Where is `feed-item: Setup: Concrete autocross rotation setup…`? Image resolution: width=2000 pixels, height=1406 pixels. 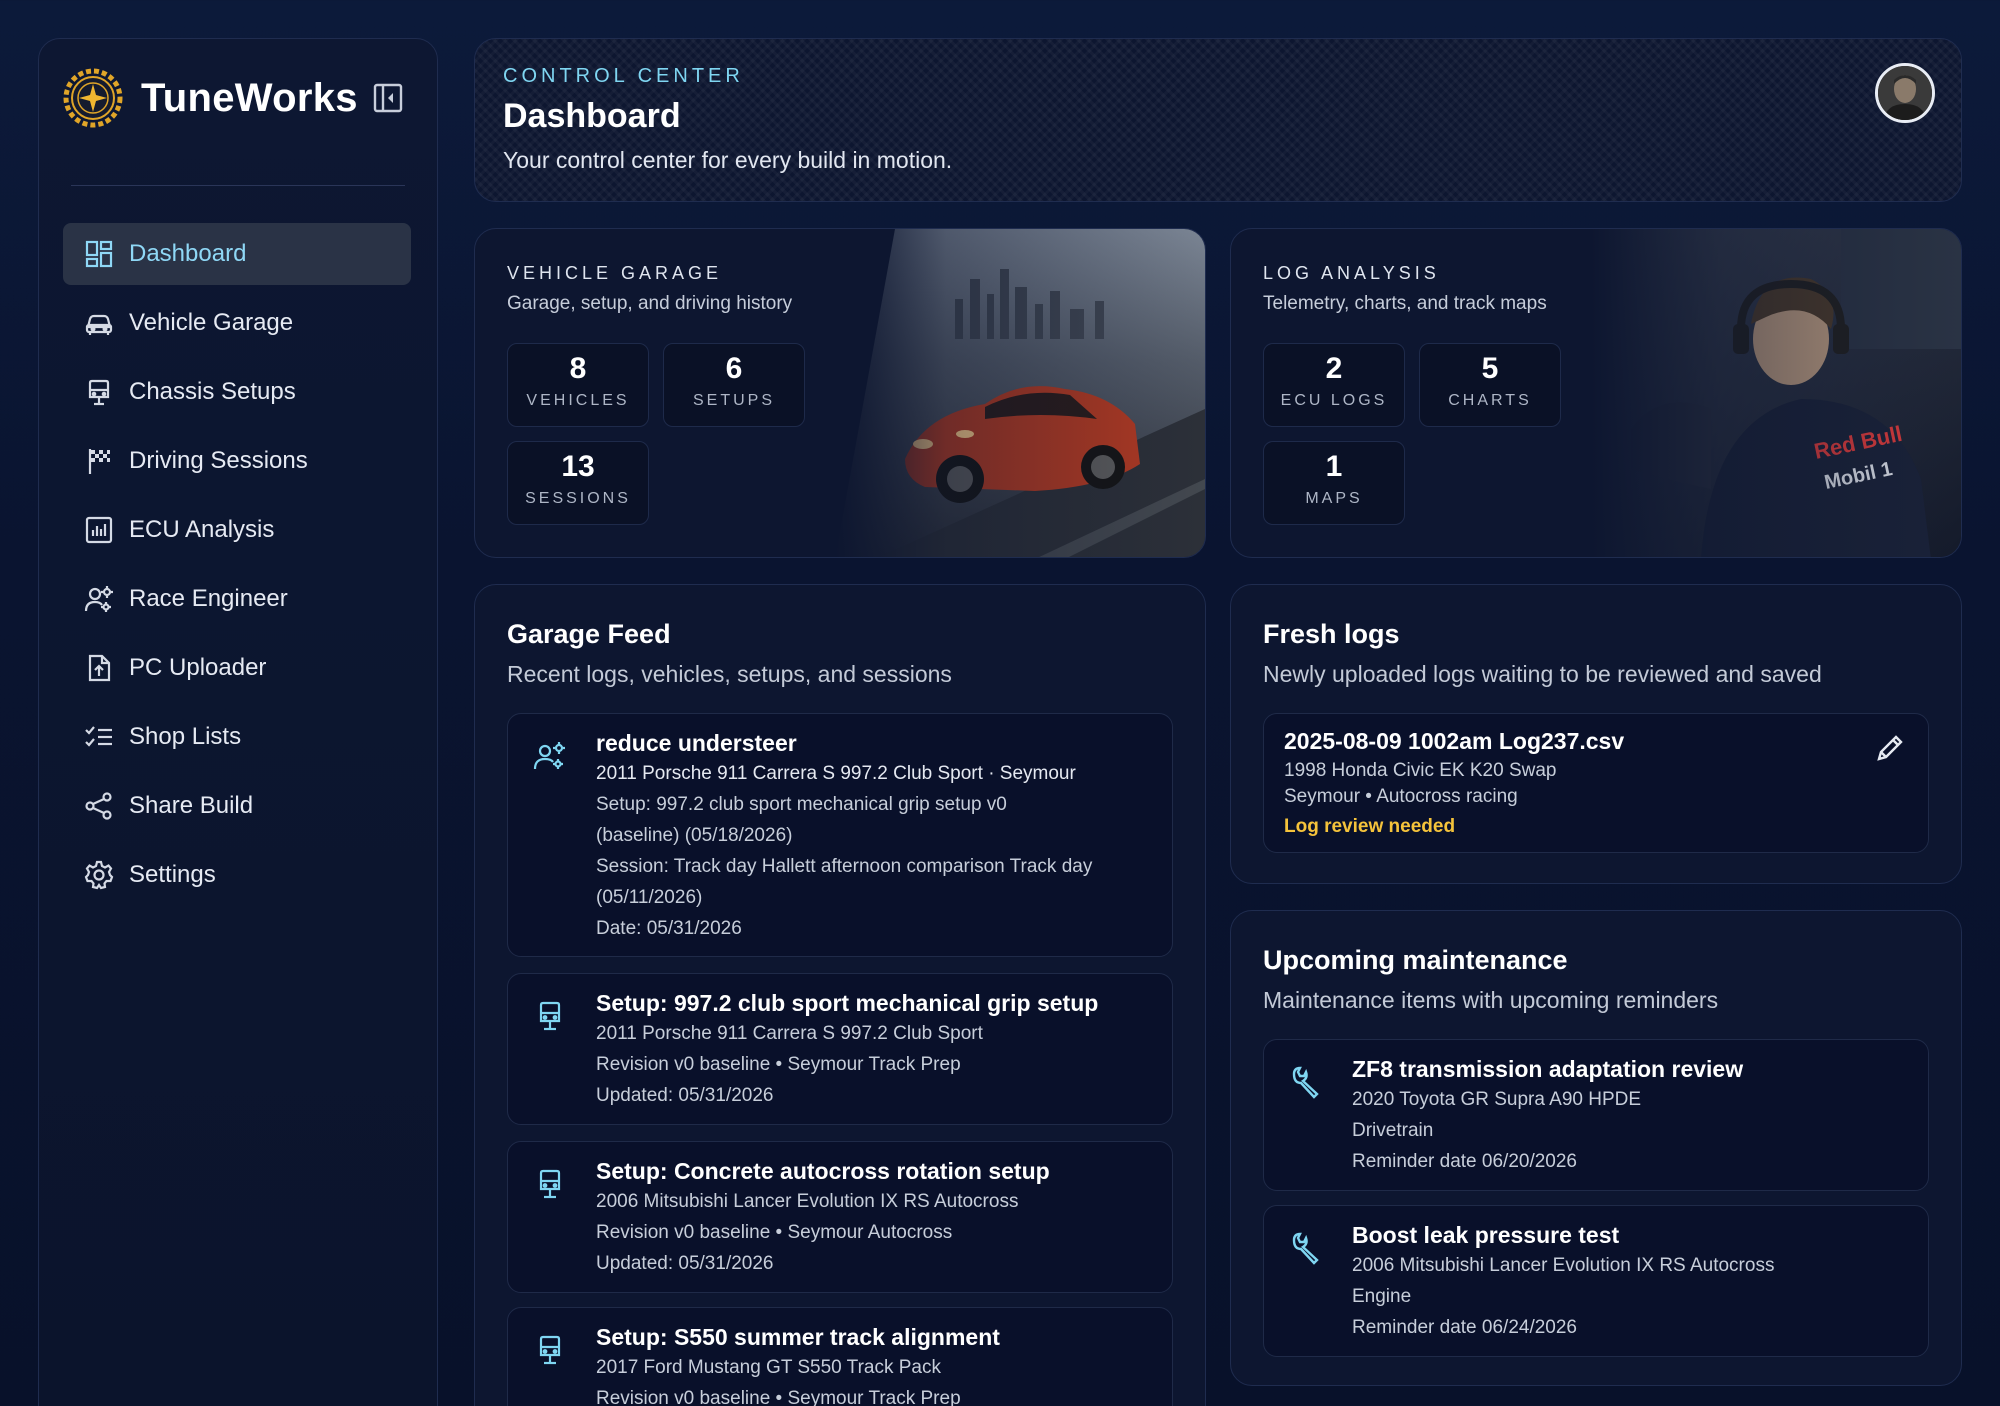 feed-item: Setup: Concrete autocross rotation setup… is located at coordinates (840, 1217).